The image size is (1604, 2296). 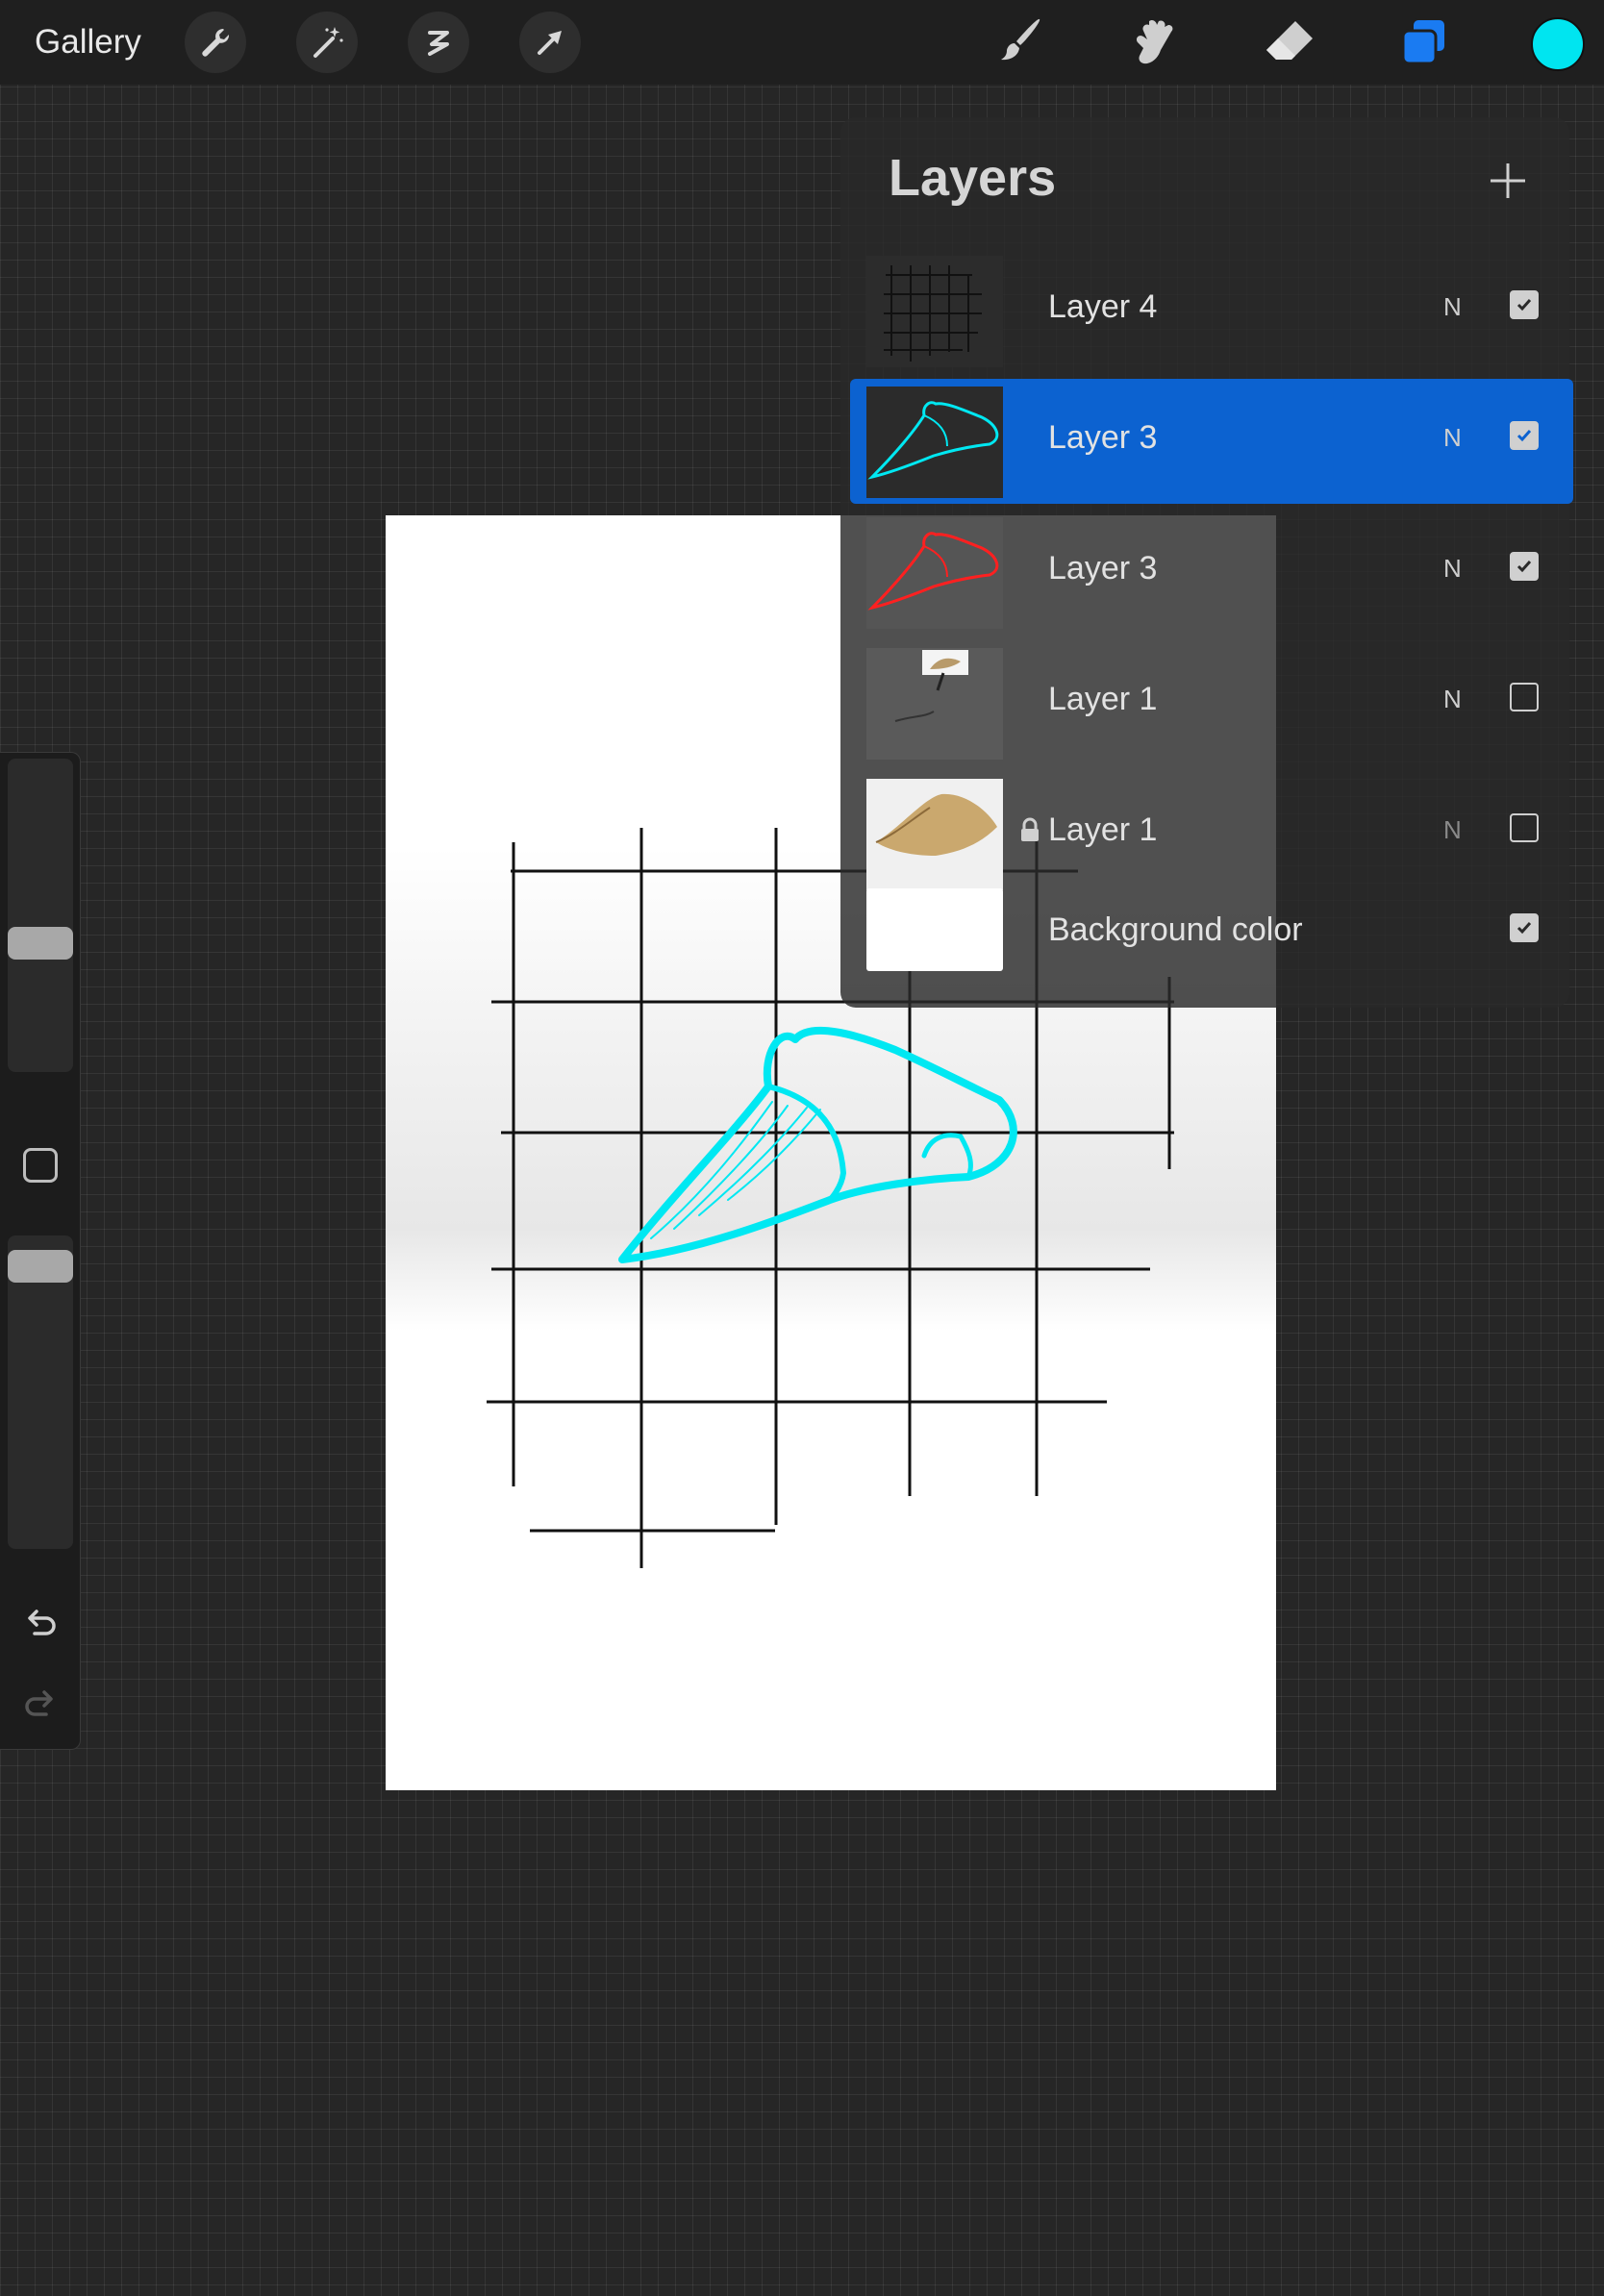 What do you see at coordinates (1424, 42) in the screenshot?
I see `layers-icon` at bounding box center [1424, 42].